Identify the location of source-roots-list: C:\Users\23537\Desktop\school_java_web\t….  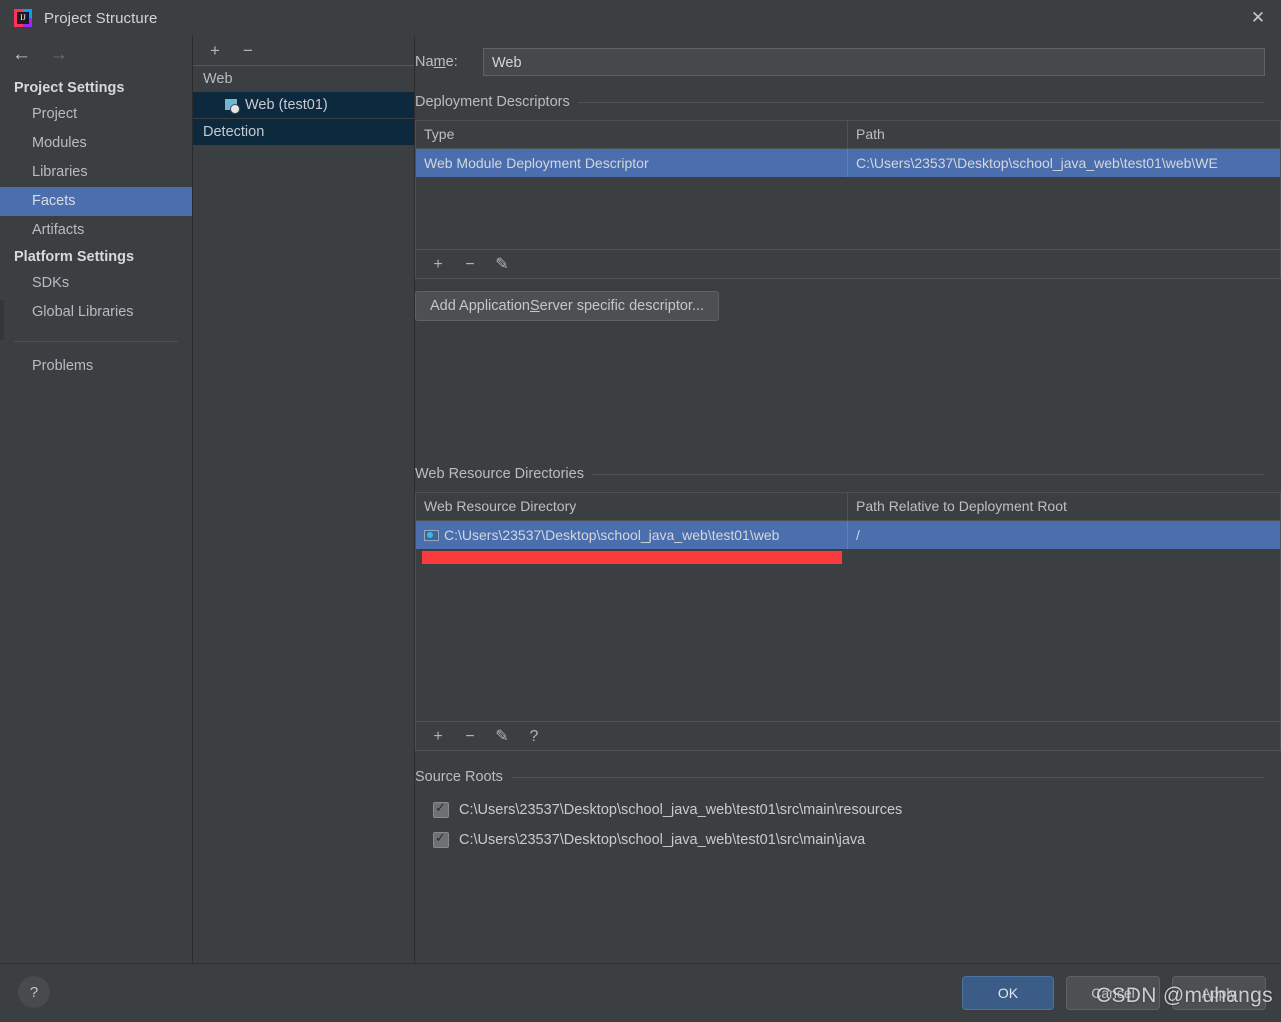
(848, 825).